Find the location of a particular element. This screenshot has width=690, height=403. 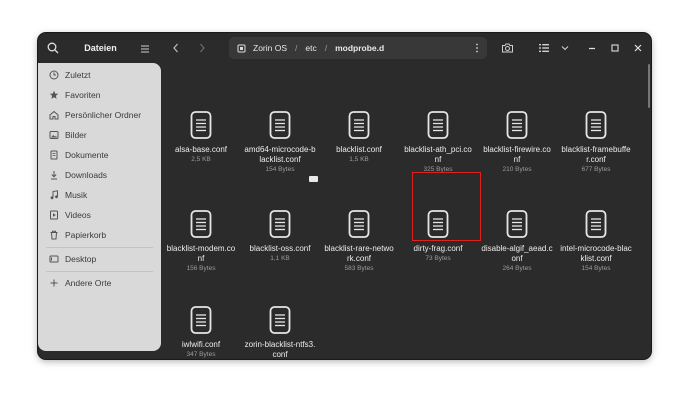

chevron-down-icon is located at coordinates (565, 48).